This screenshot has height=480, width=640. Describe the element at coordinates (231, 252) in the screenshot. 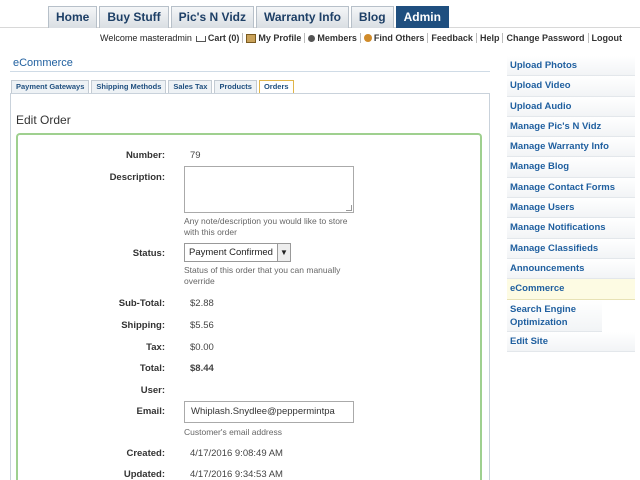

I see `status-selected-value: Payment Confirmed` at that location.